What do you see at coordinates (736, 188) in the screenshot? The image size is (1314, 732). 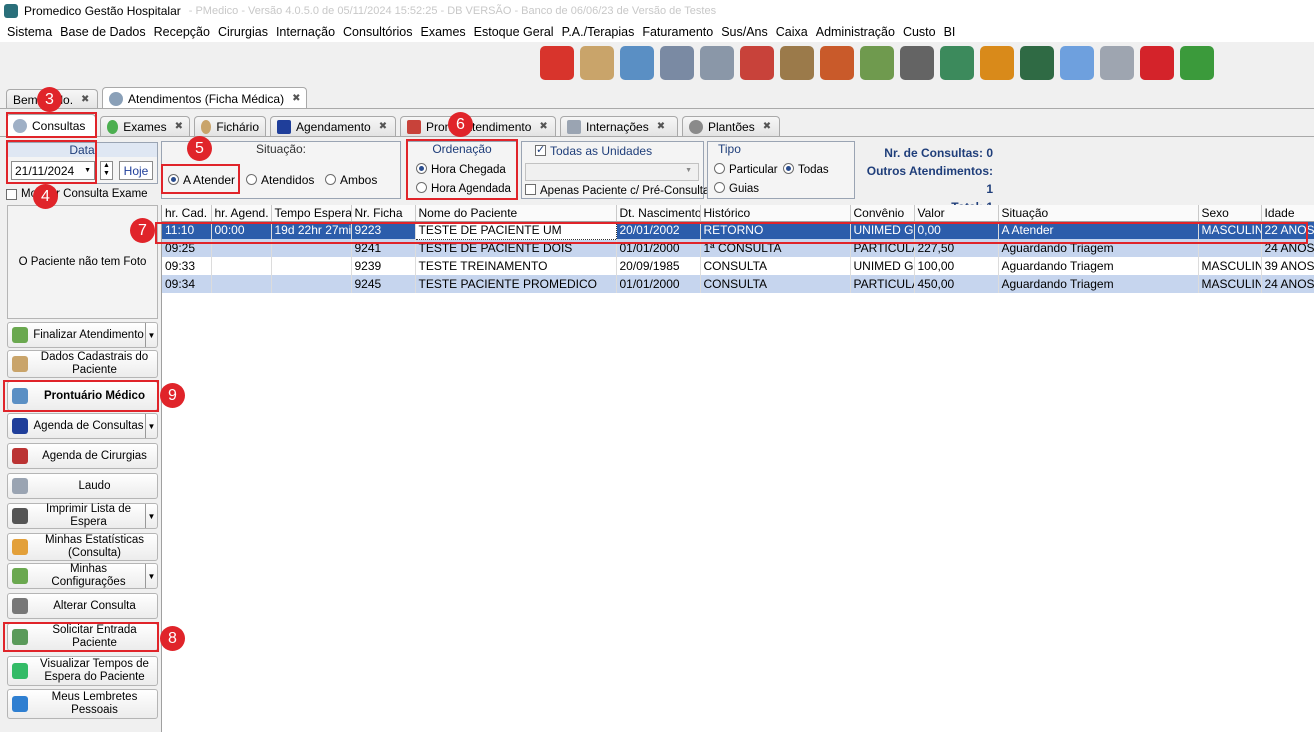 I see `radio-guias: Guias` at bounding box center [736, 188].